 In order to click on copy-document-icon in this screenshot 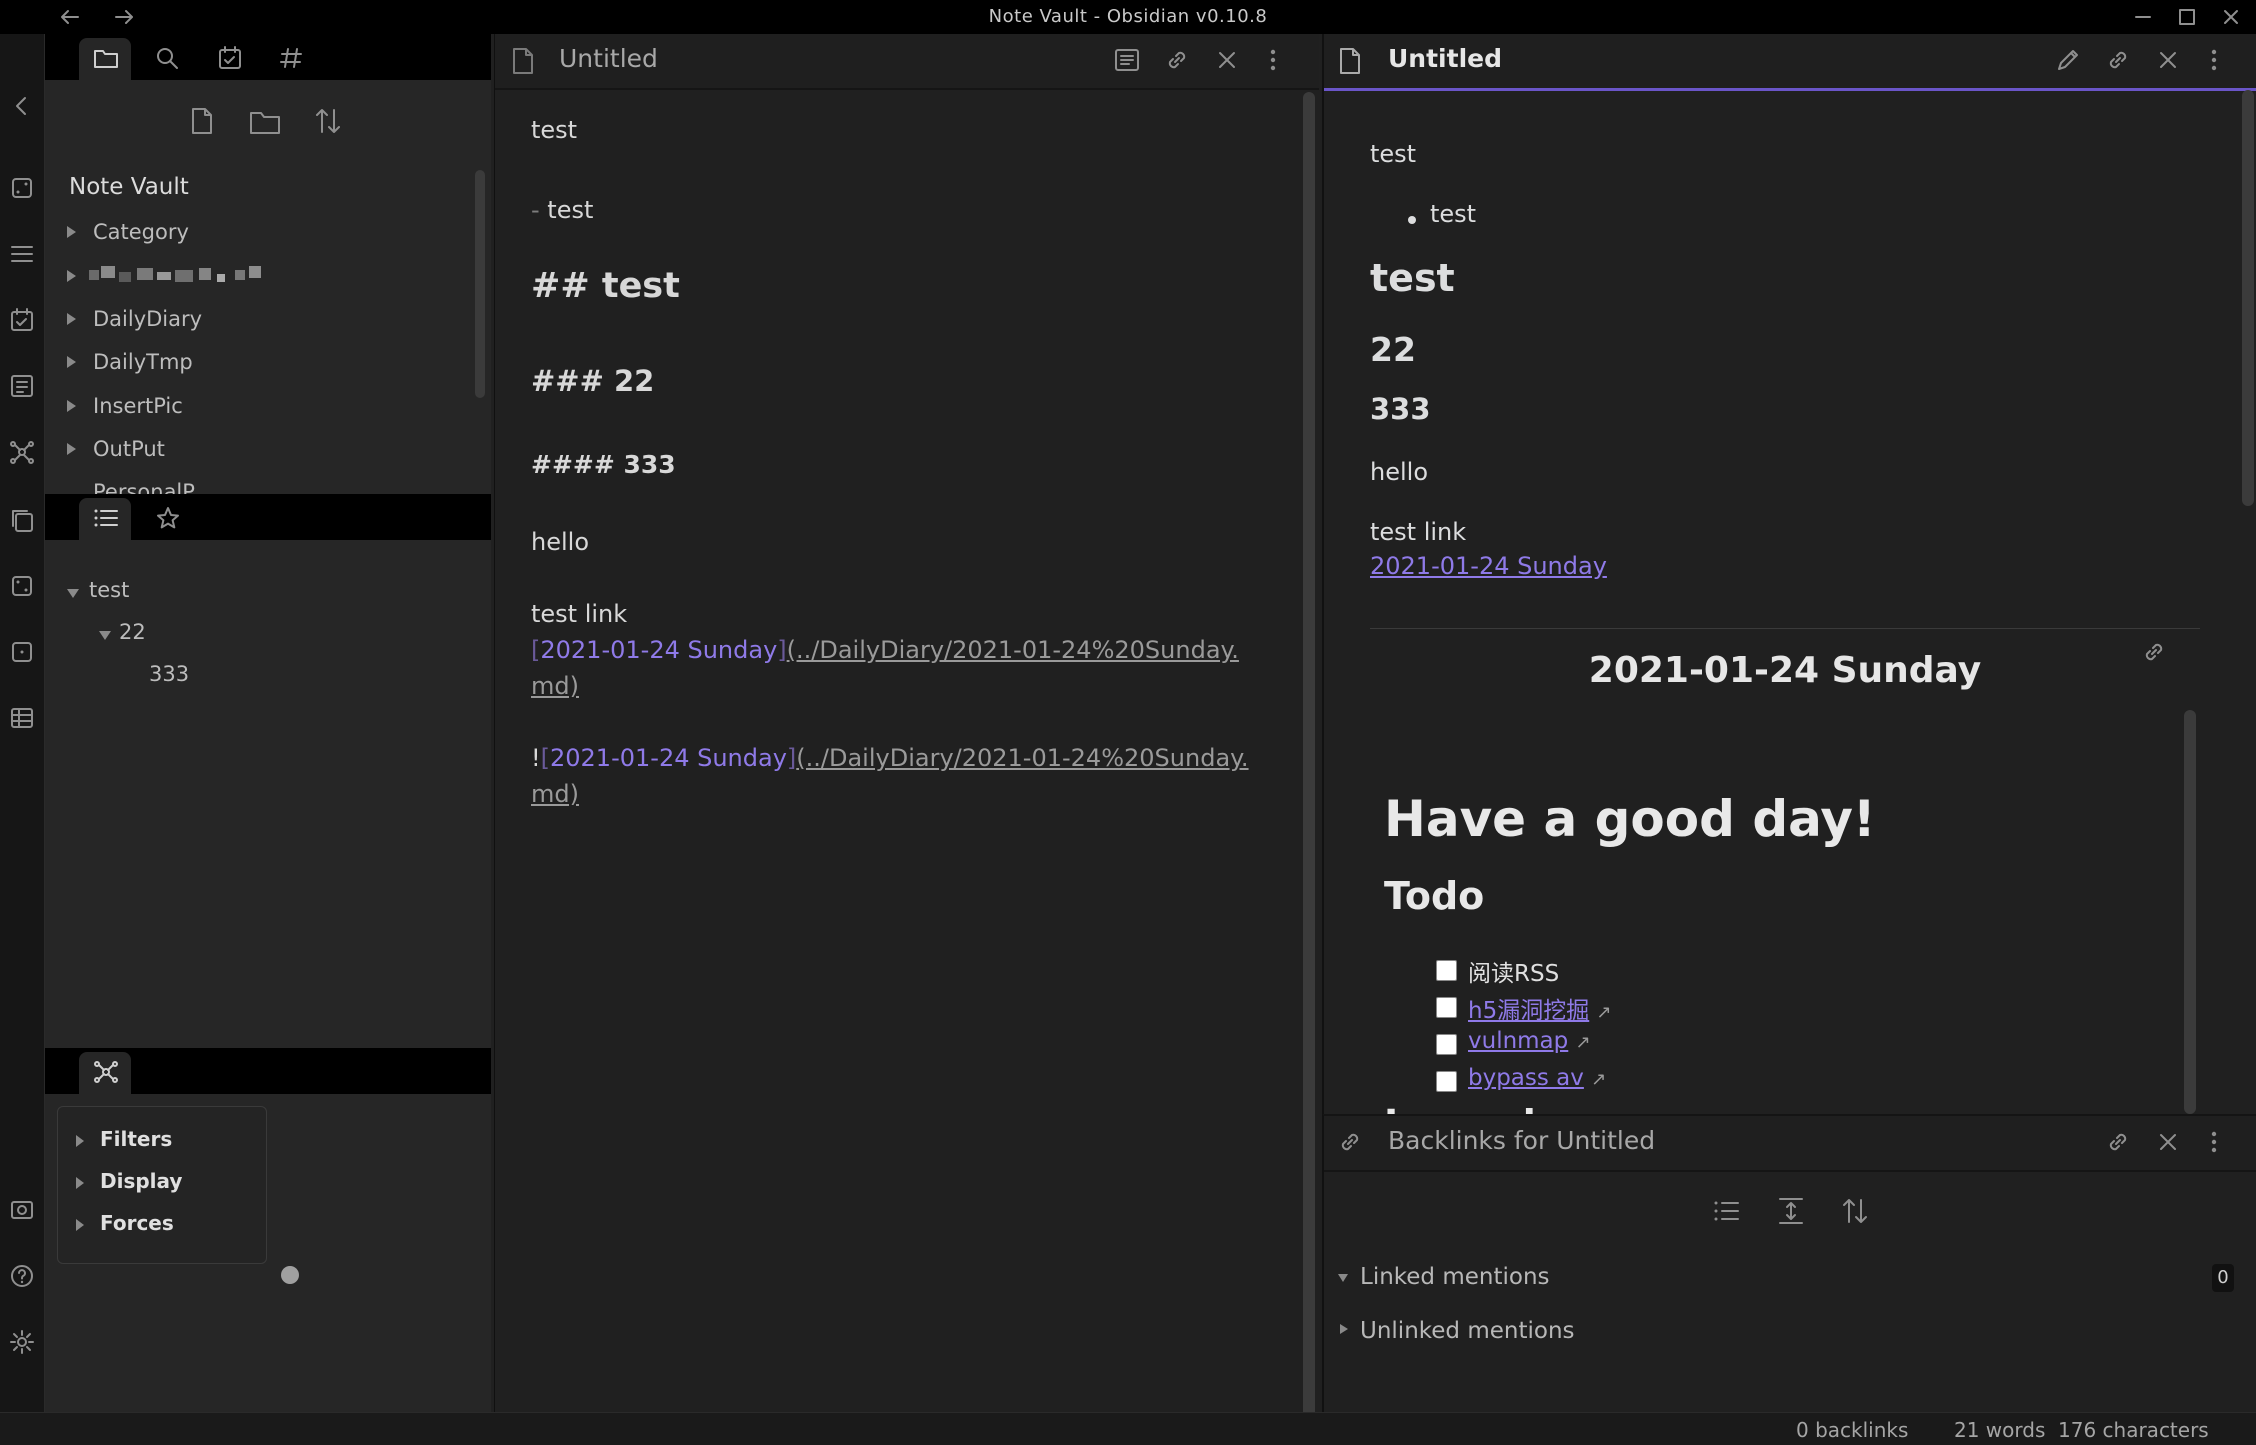, I will do `click(22, 520)`.